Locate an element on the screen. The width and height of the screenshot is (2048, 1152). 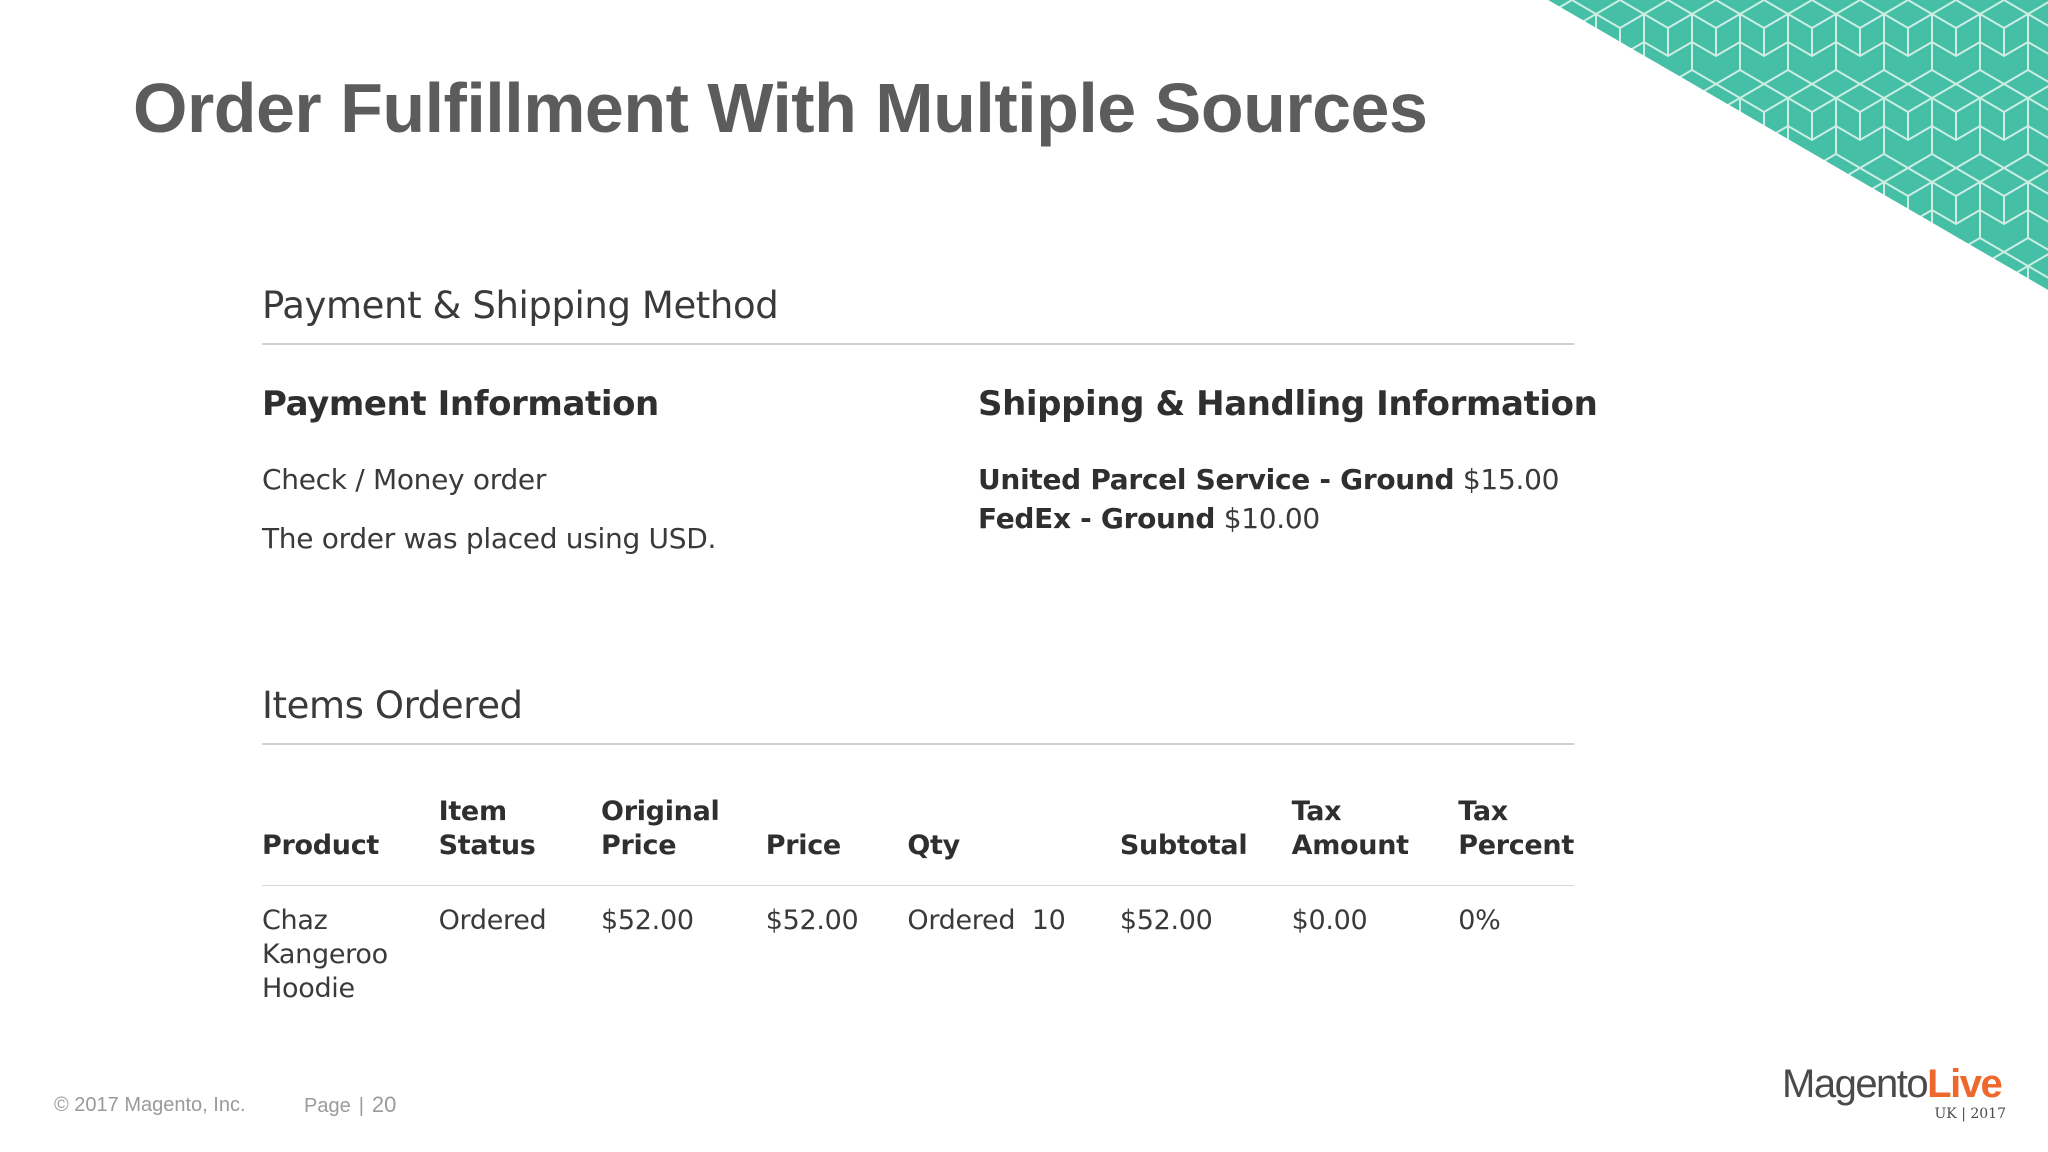
column-header-tax-amount: Tax Amount is located at coordinates (1375, 840).